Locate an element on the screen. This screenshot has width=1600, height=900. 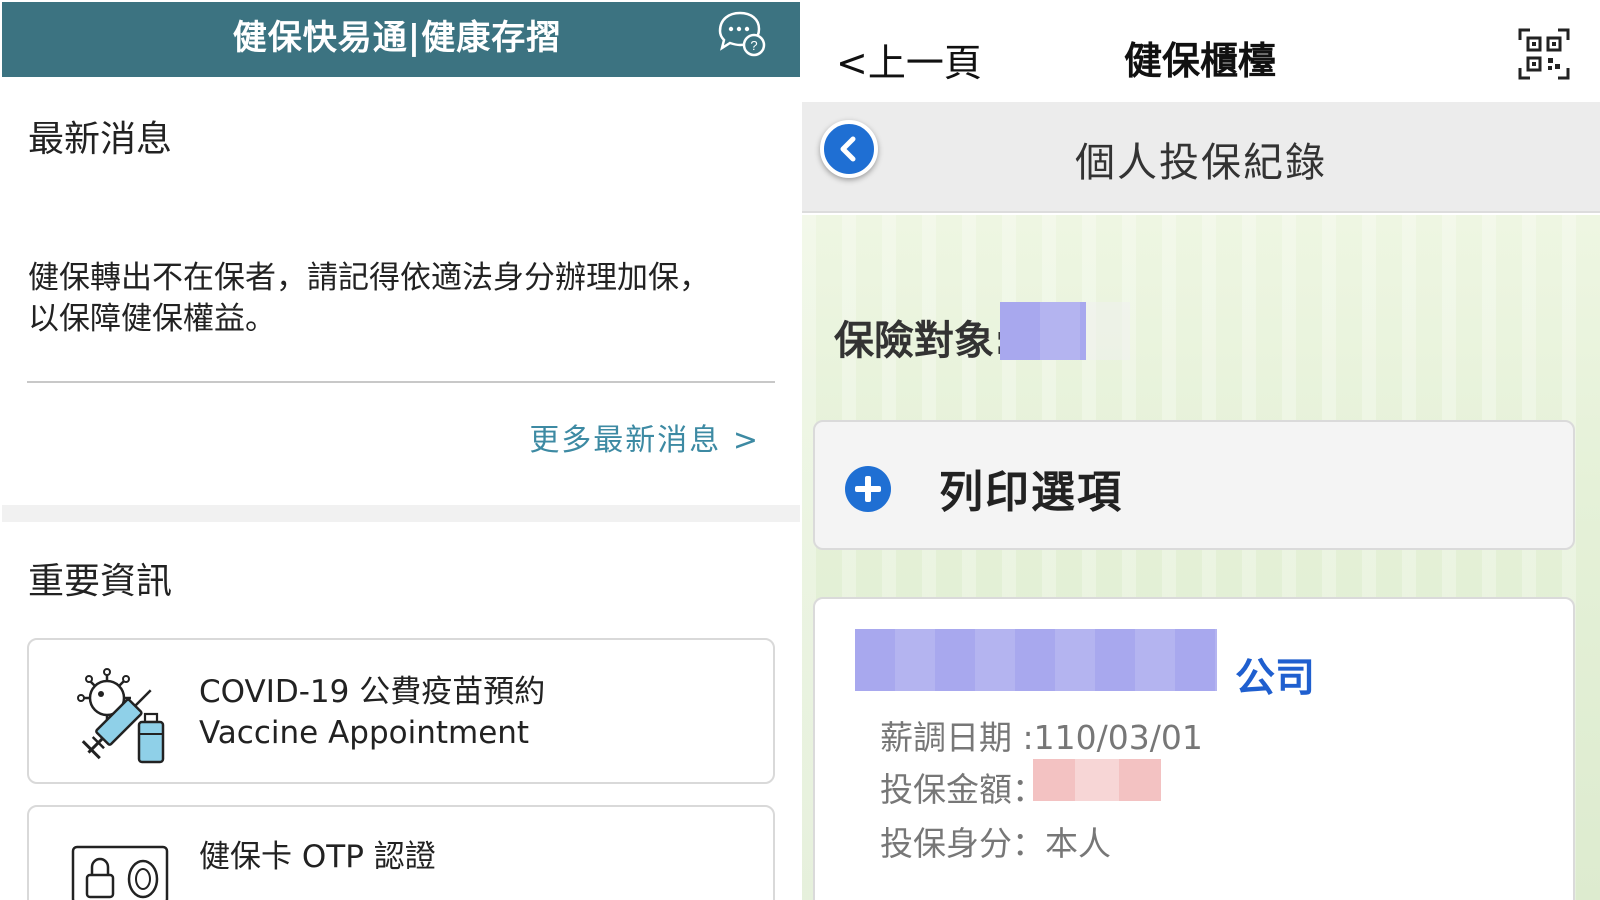
redacted-company-name is located at coordinates (1036, 660).